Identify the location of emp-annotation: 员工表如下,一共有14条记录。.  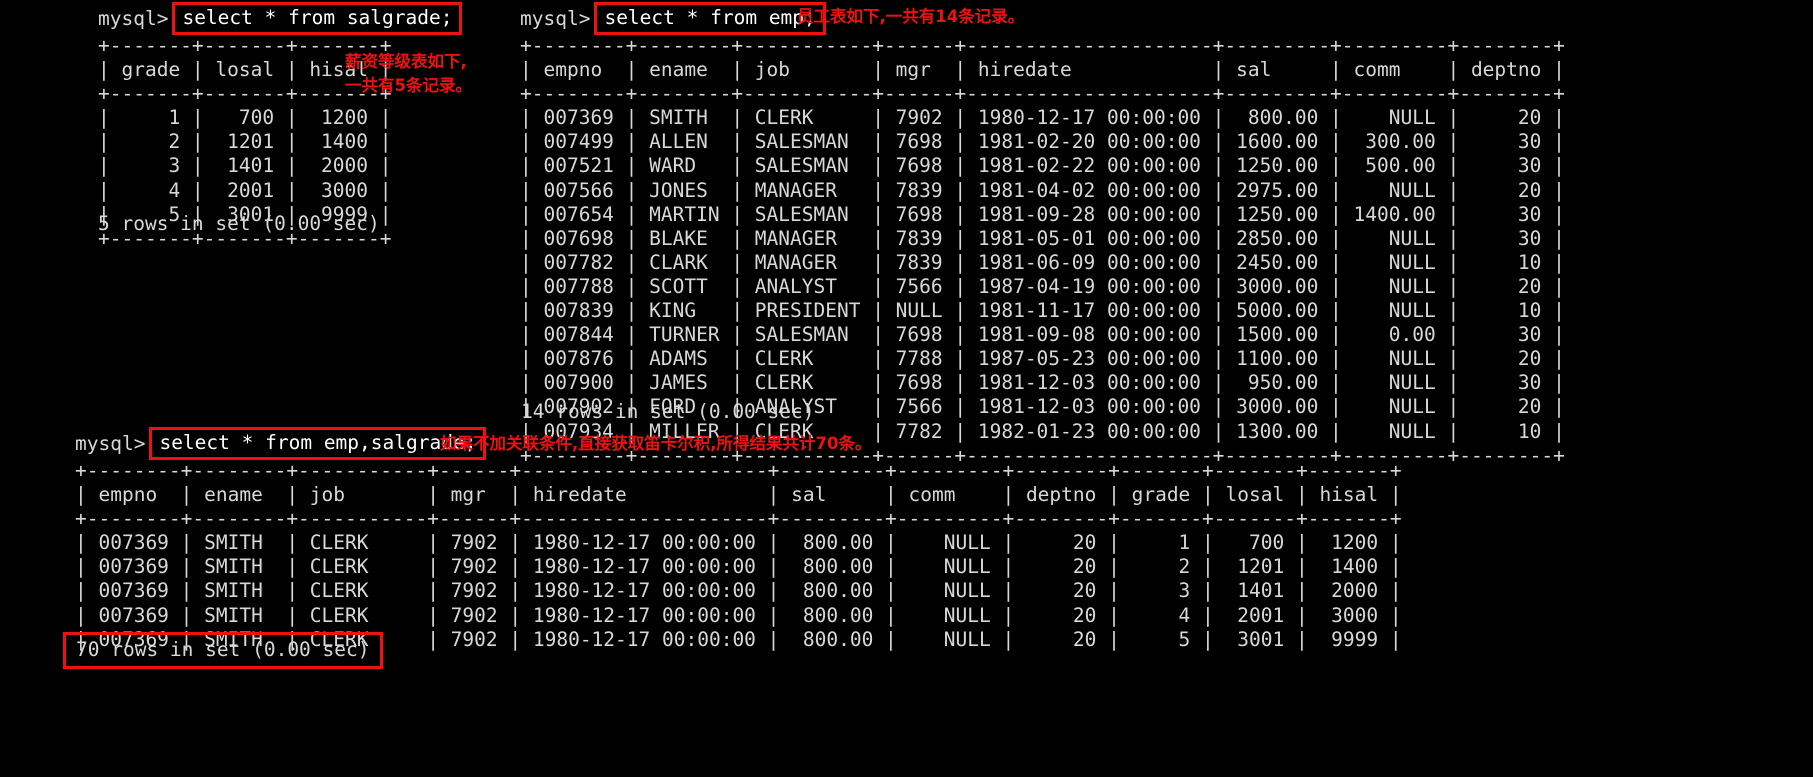
(911, 16).